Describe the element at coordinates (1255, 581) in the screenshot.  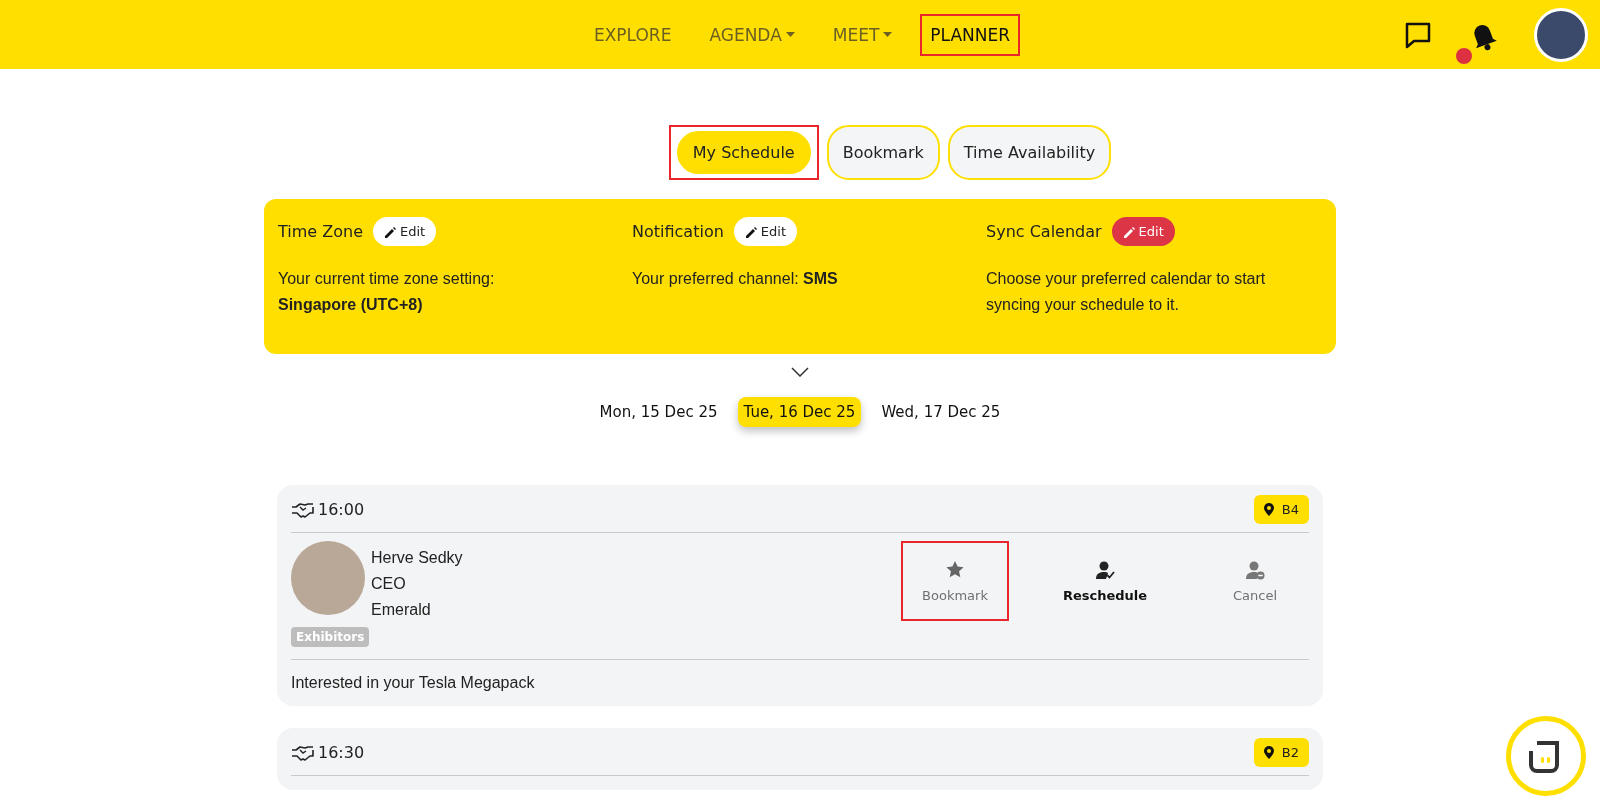
I see `action-button: Cancel` at that location.